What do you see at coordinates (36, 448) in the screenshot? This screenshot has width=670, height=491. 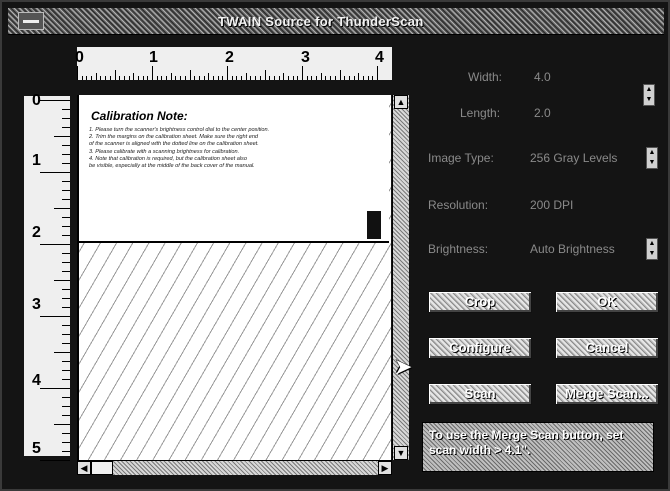 I see `ruler-v-5: 5` at bounding box center [36, 448].